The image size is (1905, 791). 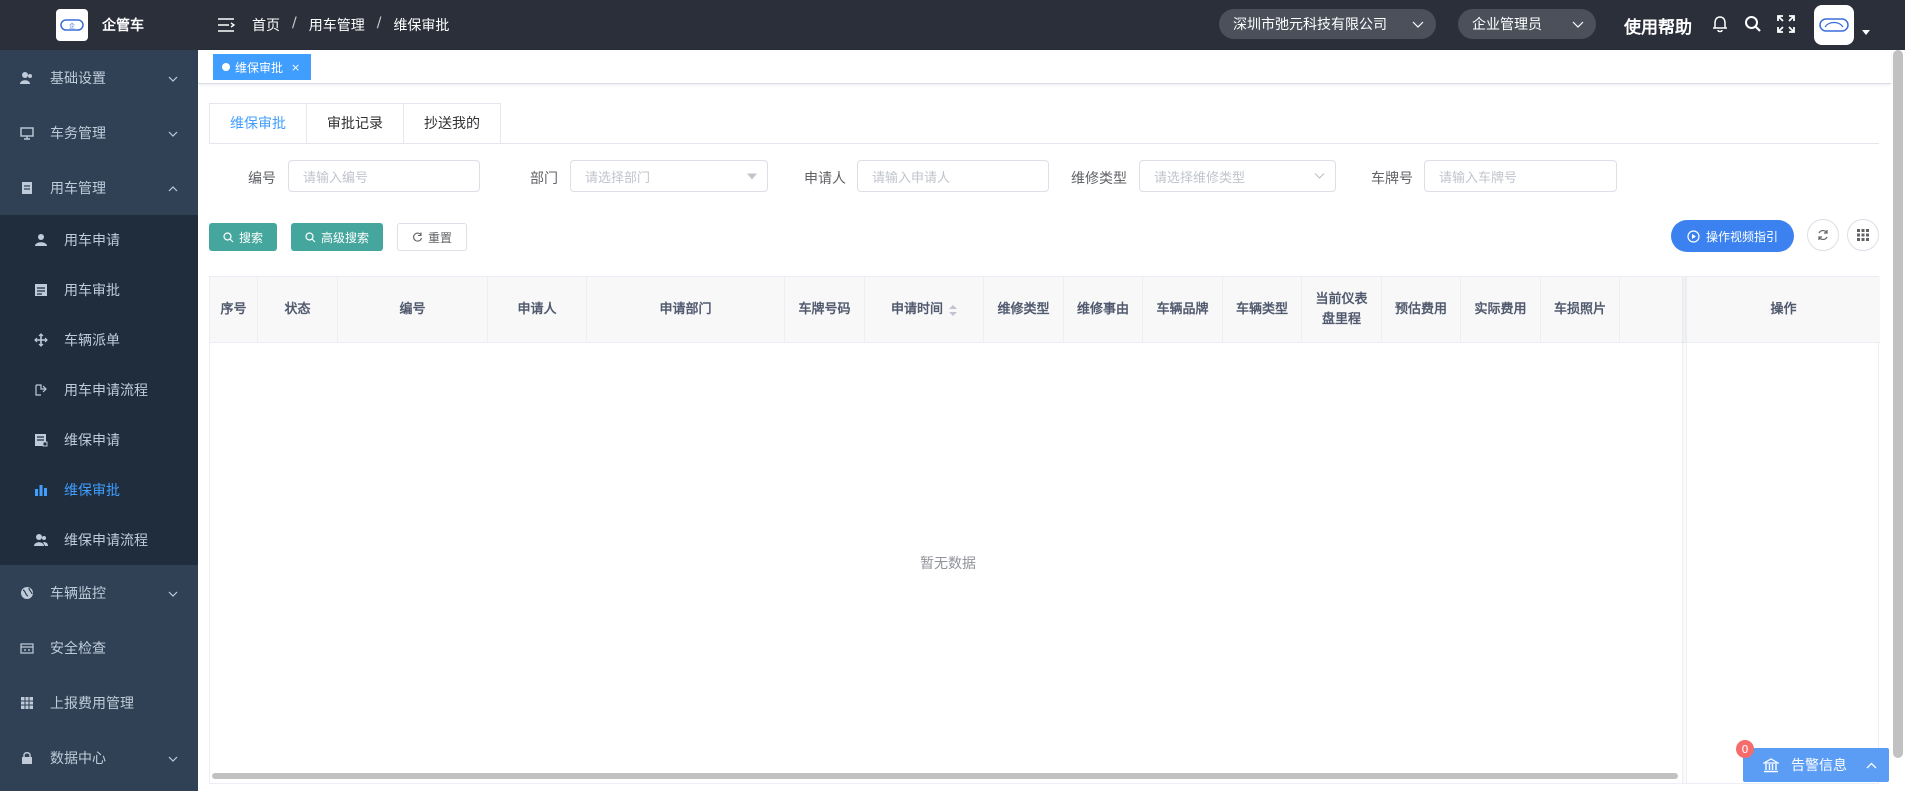 I want to click on col-damage-photo: 车损照片, so click(x=1580, y=310).